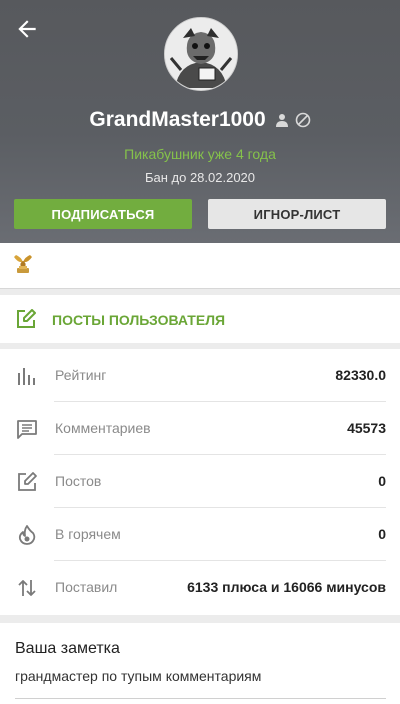 This screenshot has width=400, height=704. Describe the element at coordinates (297, 214) in the screenshot. I see `ignore-list-button: ИГНОР-ЛИСТ` at that location.